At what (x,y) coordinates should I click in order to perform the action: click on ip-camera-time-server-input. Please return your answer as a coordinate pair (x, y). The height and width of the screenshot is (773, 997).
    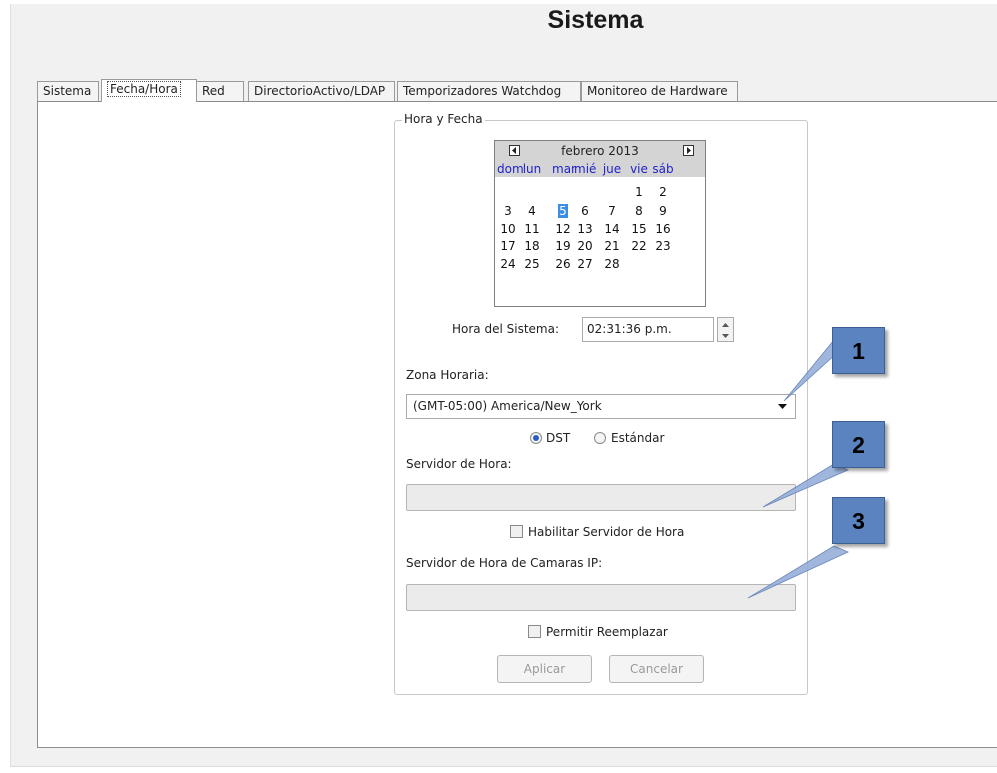
    Looking at the image, I should click on (601, 597).